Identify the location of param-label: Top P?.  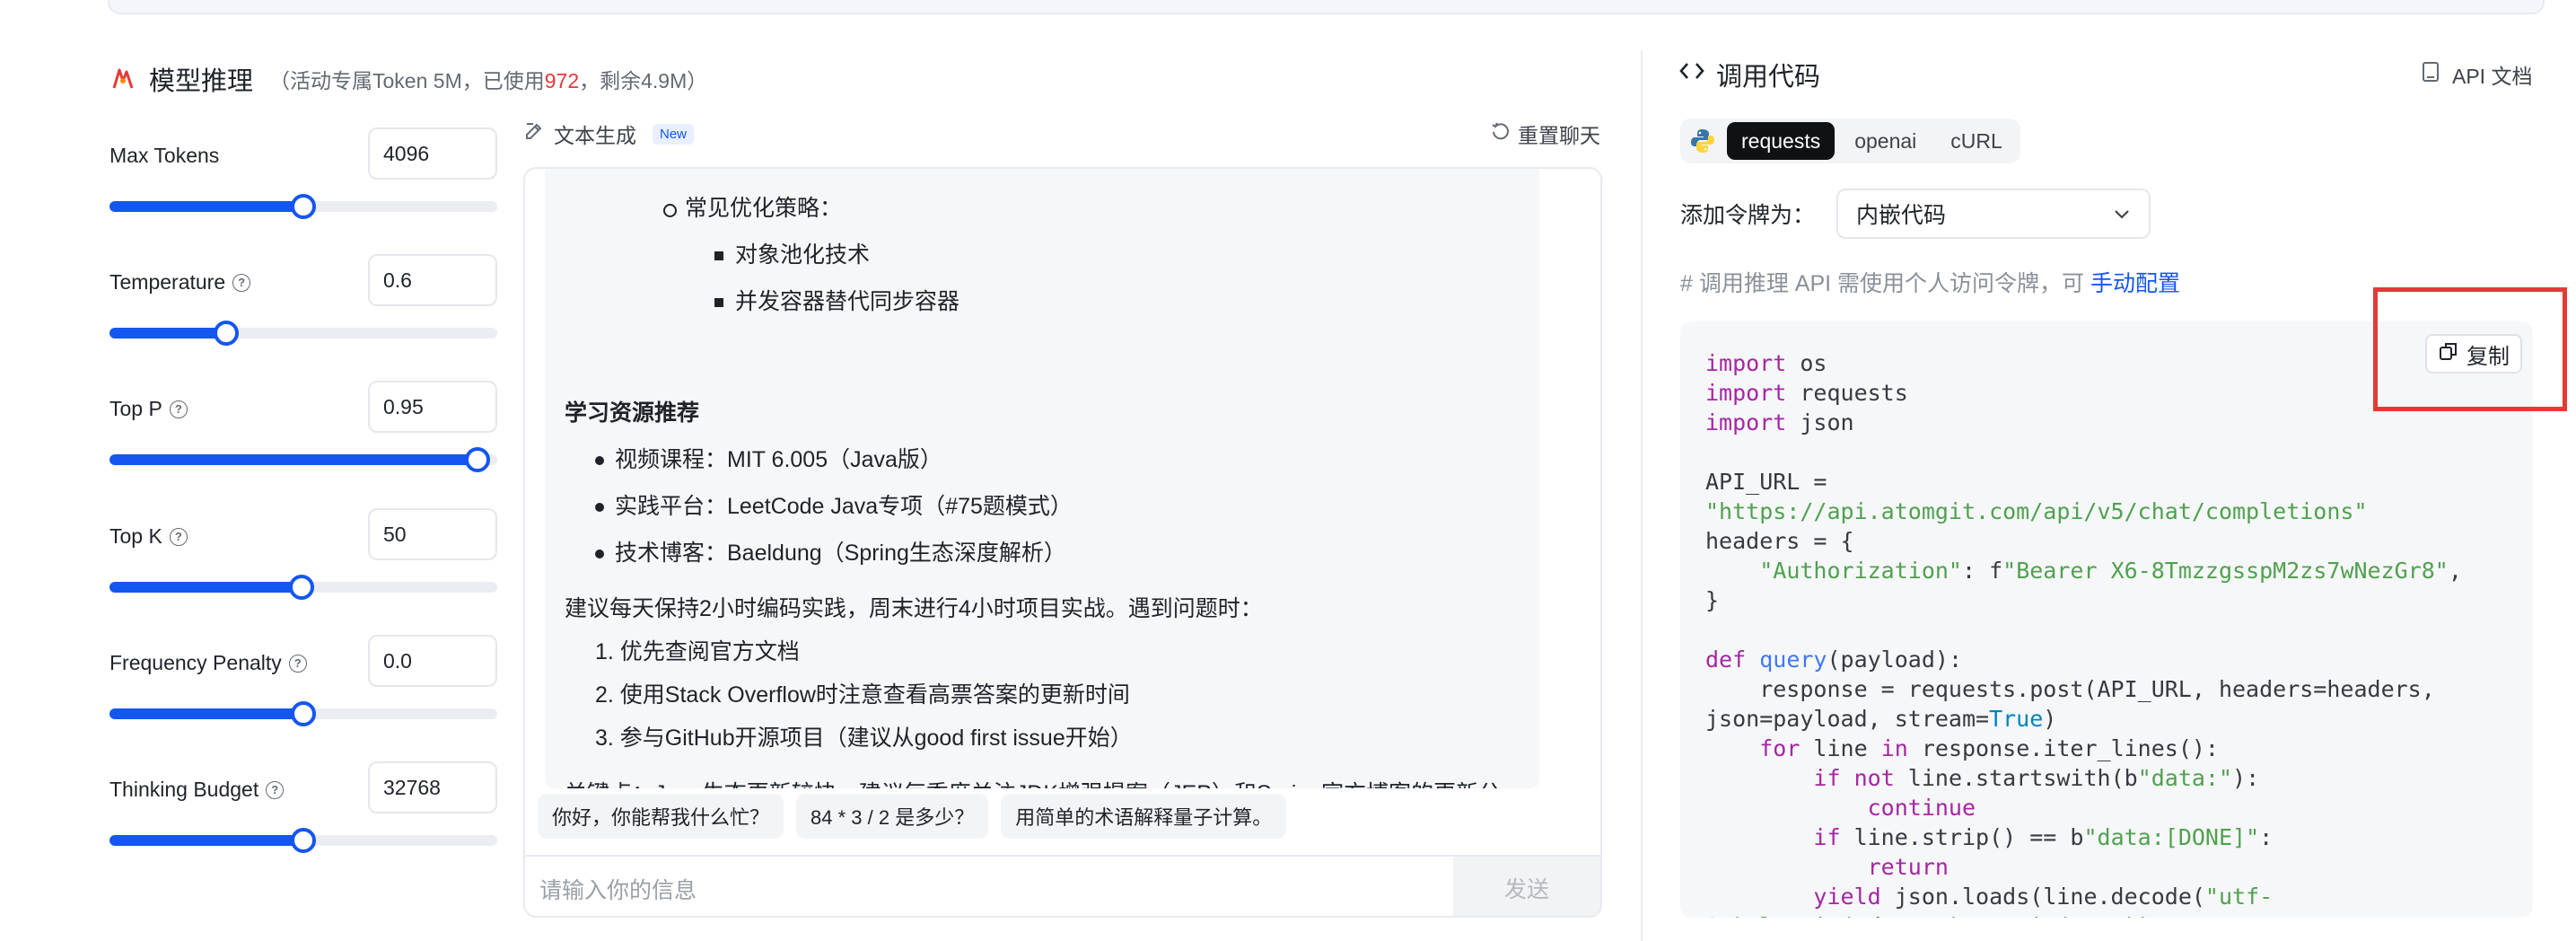
(149, 409).